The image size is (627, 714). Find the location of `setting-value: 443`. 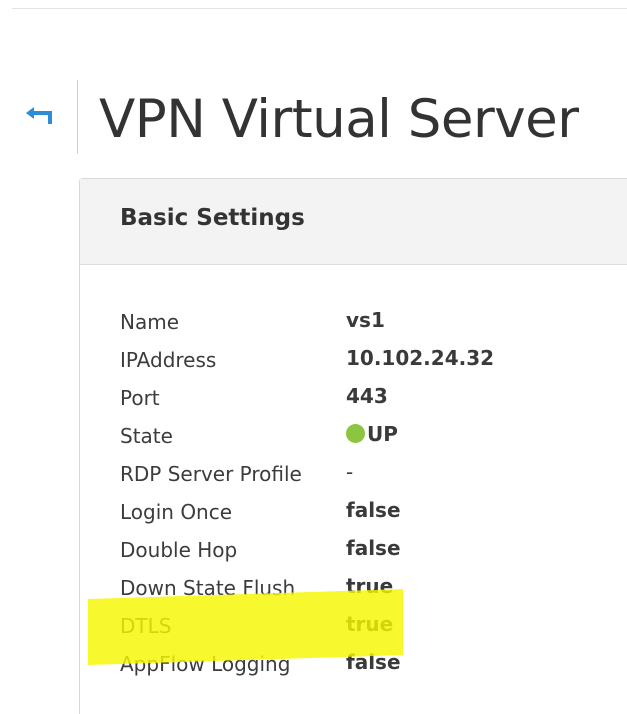

setting-value: 443 is located at coordinates (367, 396).